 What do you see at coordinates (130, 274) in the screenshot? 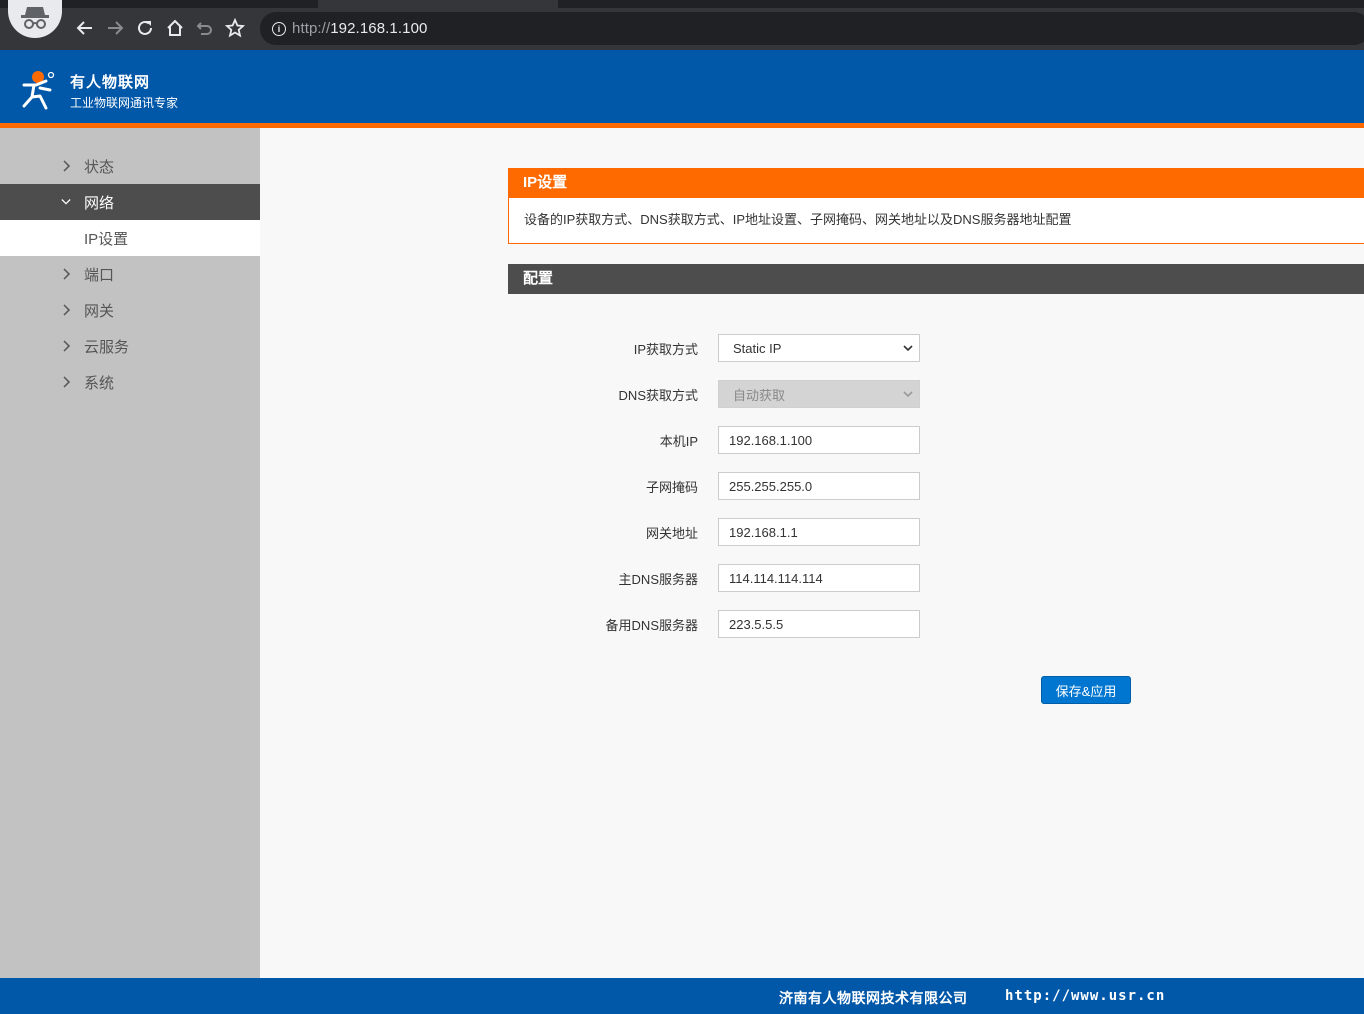
I see `sidebar-item-port: 端口` at bounding box center [130, 274].